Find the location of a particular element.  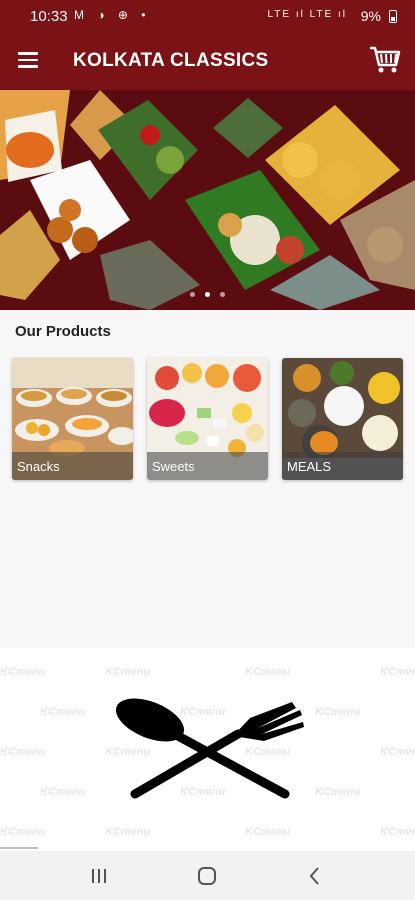

product-label: MEALS is located at coordinates (342, 466).